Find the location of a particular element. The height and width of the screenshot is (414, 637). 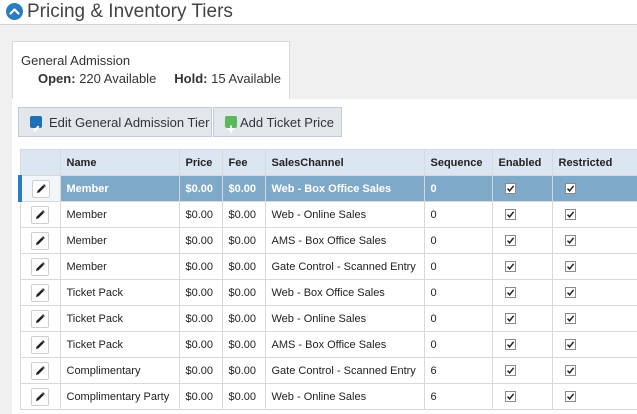

cell-saleschannel: AMS - Box Office Sales is located at coordinates (344, 240).